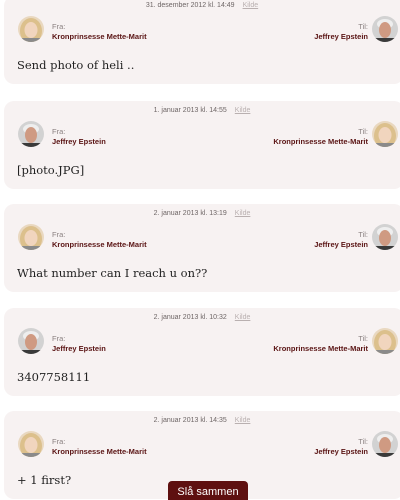  What do you see at coordinates (51, 170) in the screenshot?
I see `message-text: [photo.JPG]` at bounding box center [51, 170].